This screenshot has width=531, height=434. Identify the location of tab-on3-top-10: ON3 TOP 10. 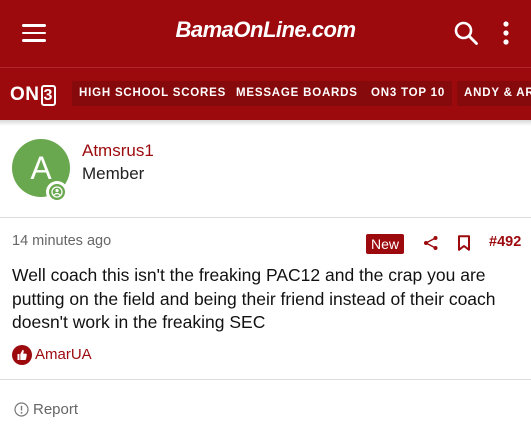
(408, 93).